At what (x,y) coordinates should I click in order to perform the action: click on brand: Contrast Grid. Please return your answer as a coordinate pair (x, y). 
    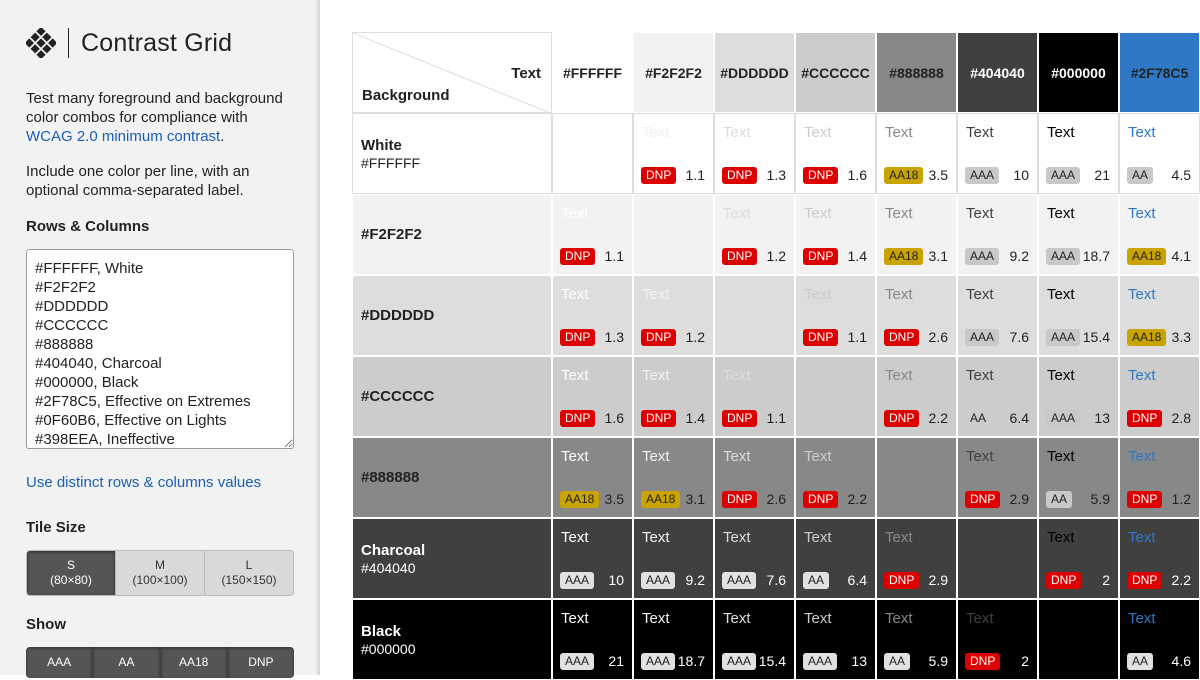
    Looking at the image, I should click on (159, 43).